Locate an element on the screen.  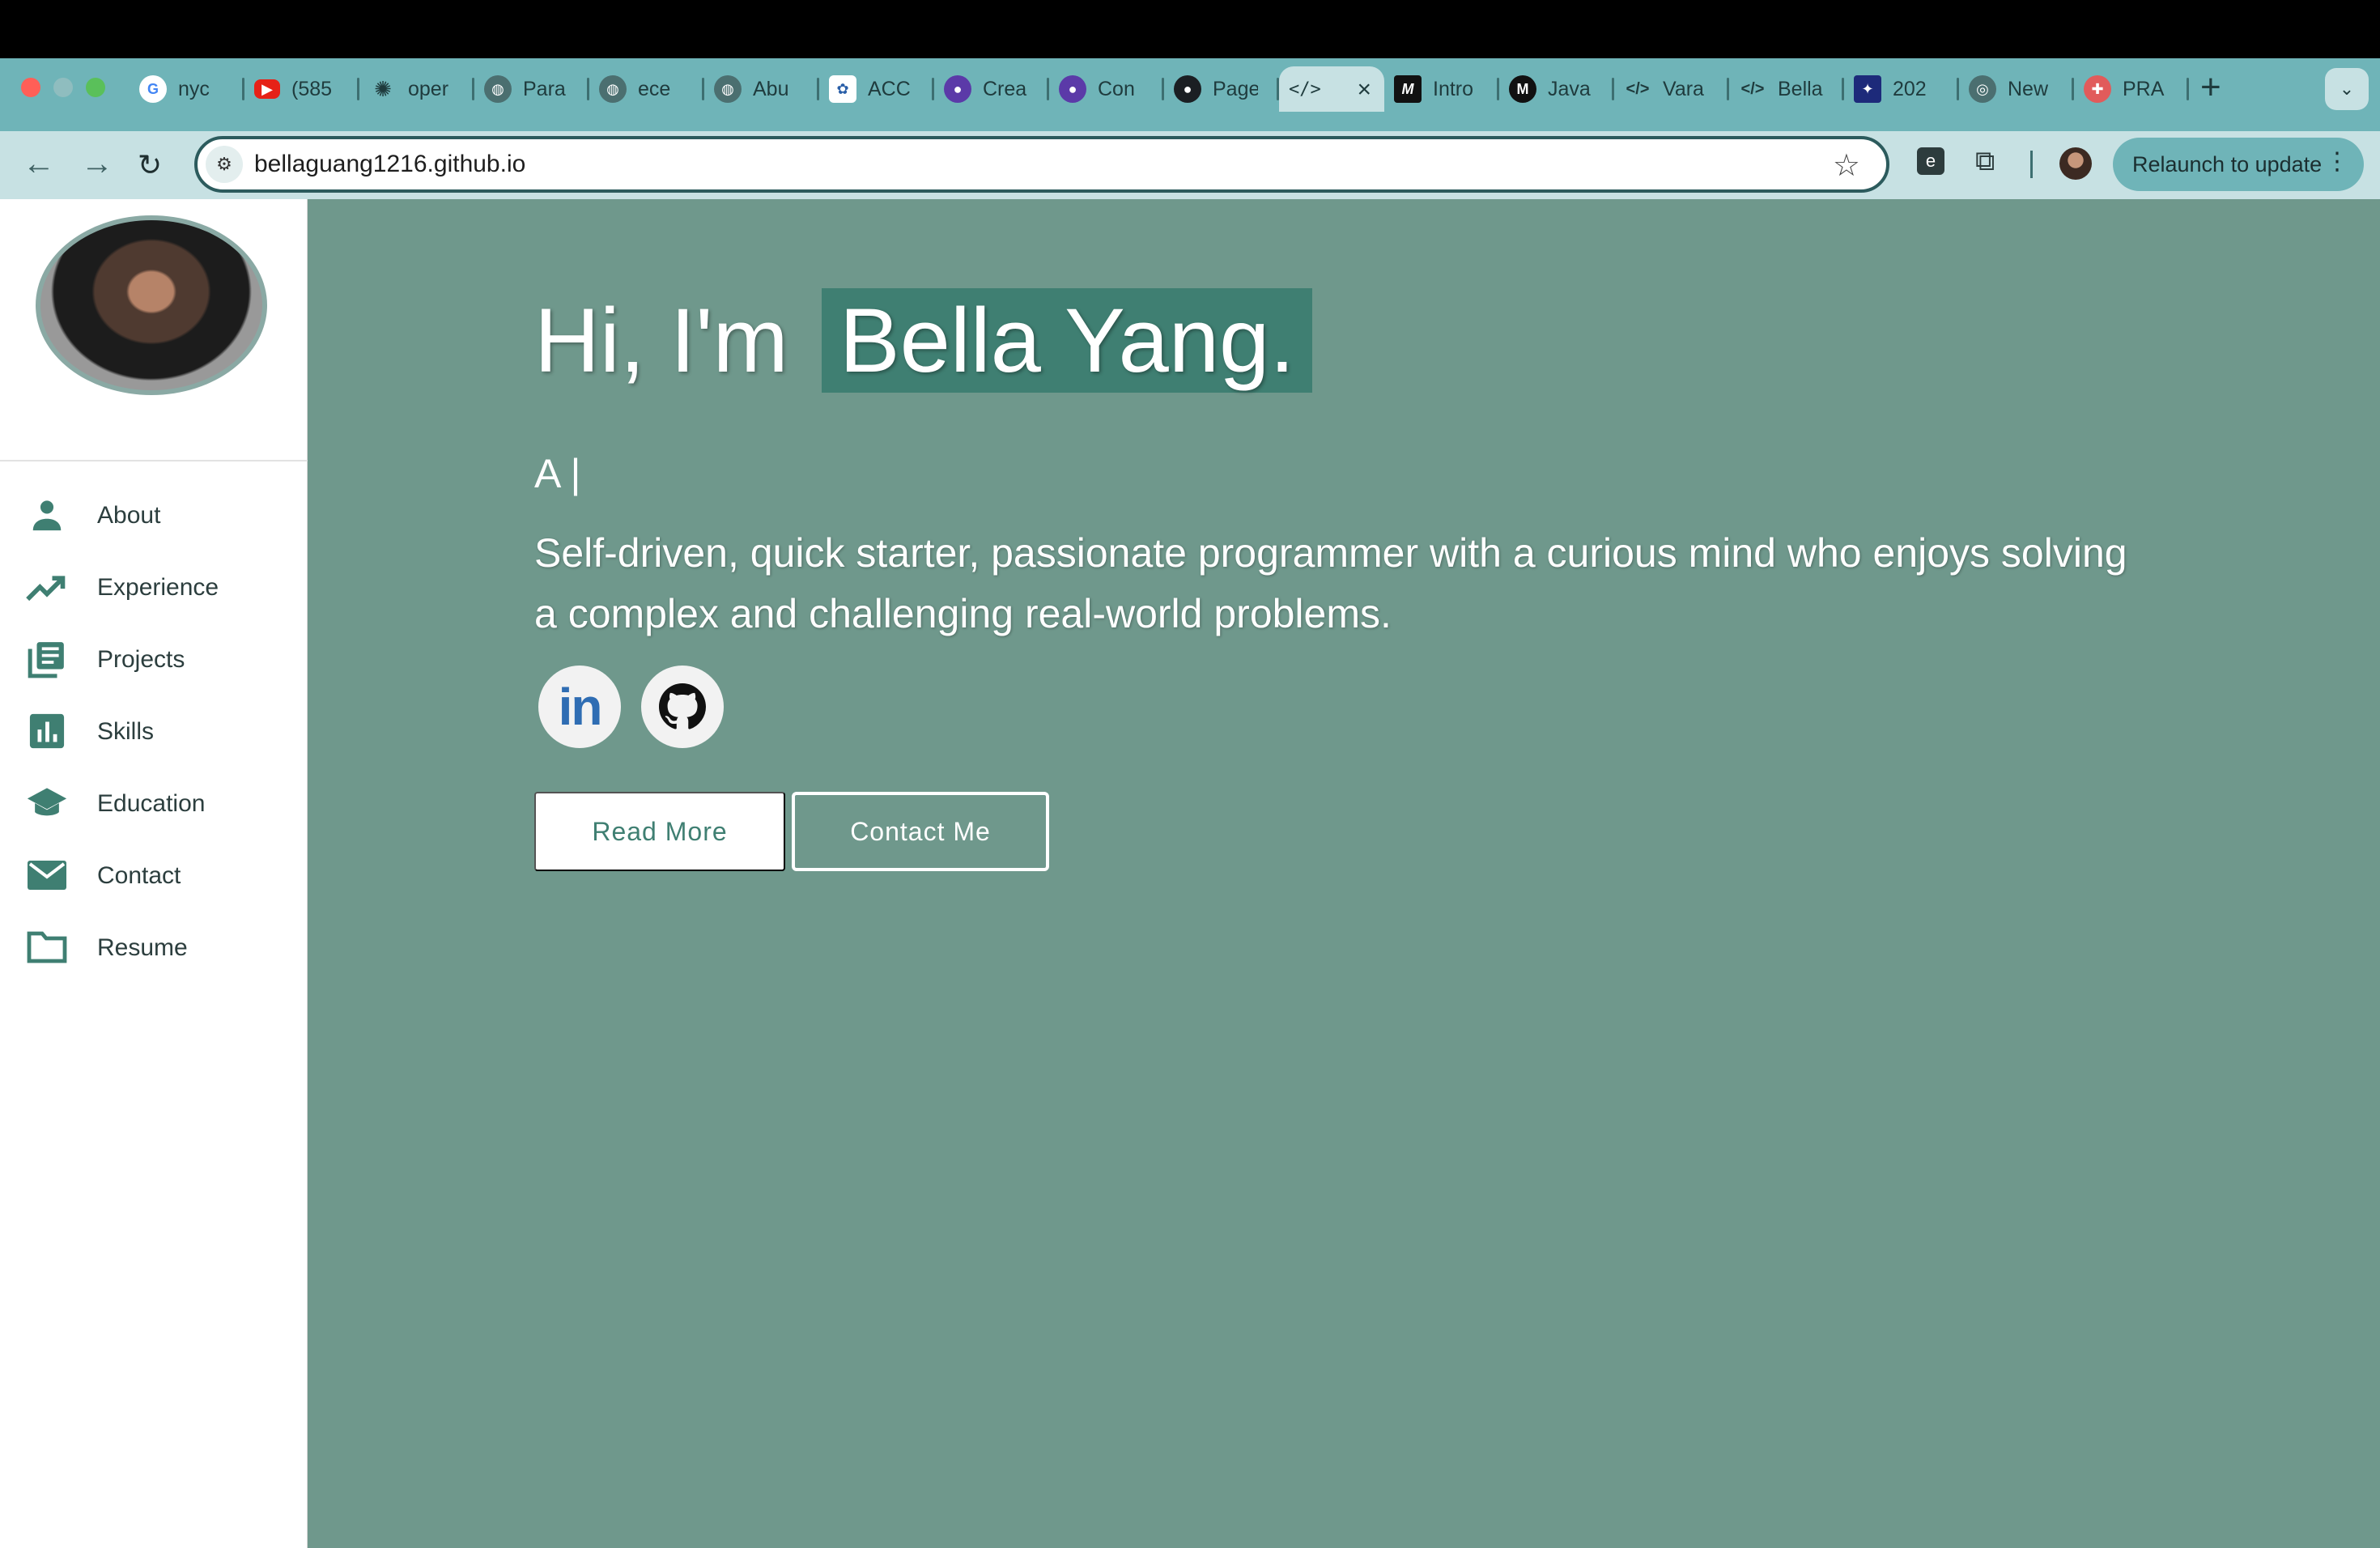
tab-label: Crea is located at coordinates (1005, 88).